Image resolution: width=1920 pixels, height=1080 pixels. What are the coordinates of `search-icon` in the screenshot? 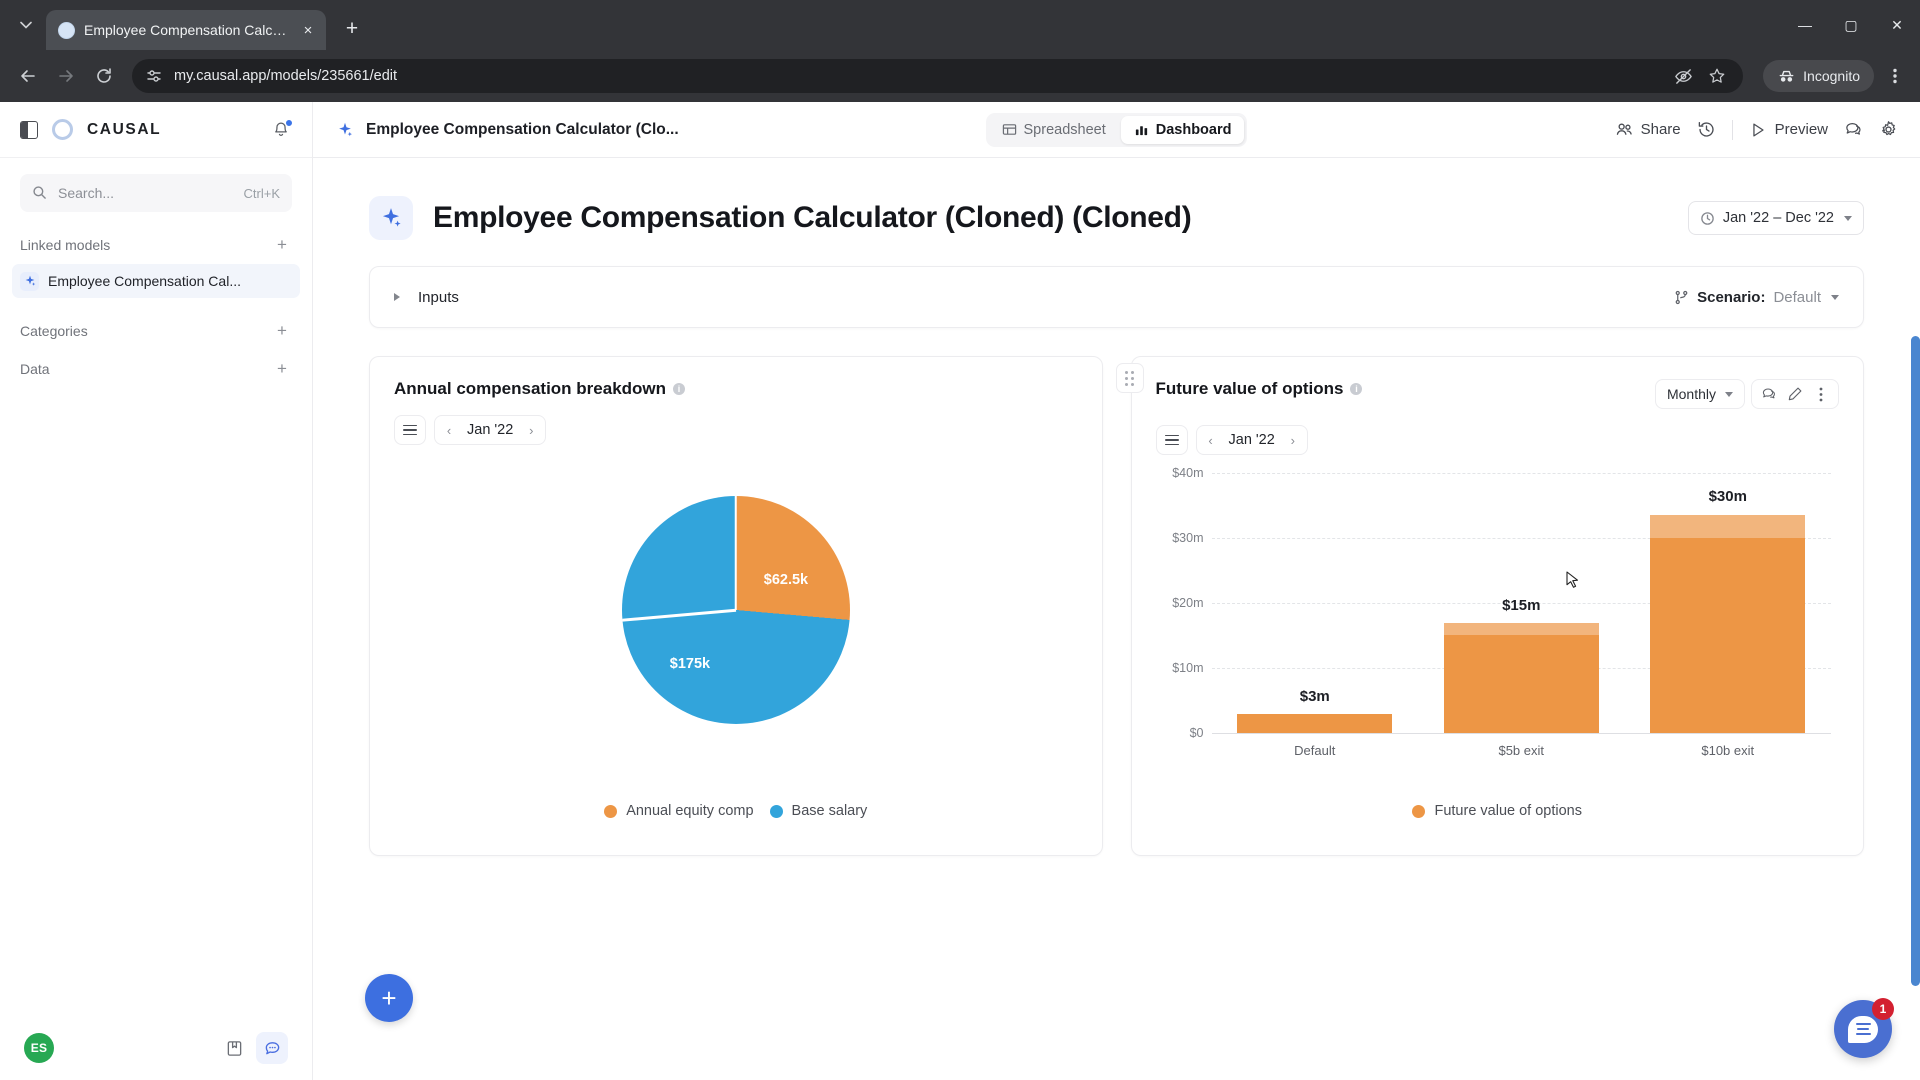 It's located at (40, 193).